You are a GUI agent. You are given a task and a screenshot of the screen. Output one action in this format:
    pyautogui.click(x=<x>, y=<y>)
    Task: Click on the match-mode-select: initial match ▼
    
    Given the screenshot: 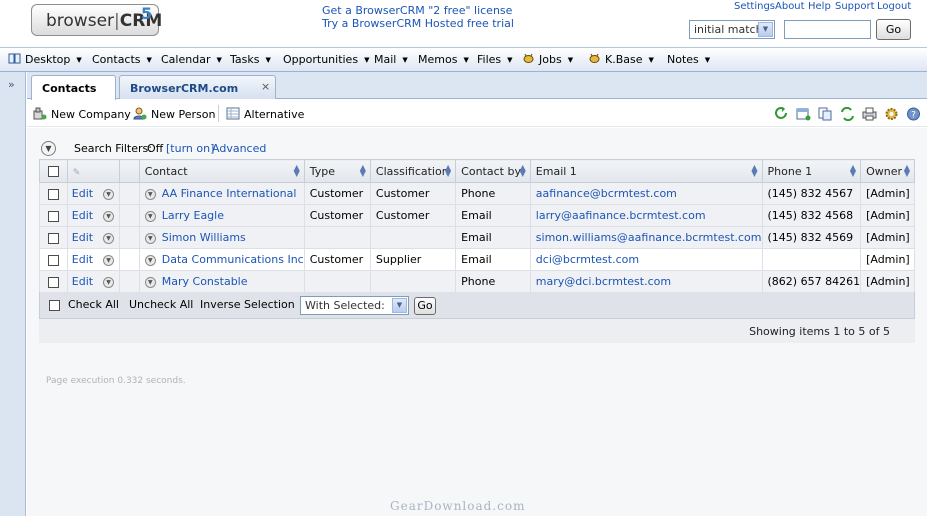 What is the action you would take?
    pyautogui.click(x=732, y=29)
    